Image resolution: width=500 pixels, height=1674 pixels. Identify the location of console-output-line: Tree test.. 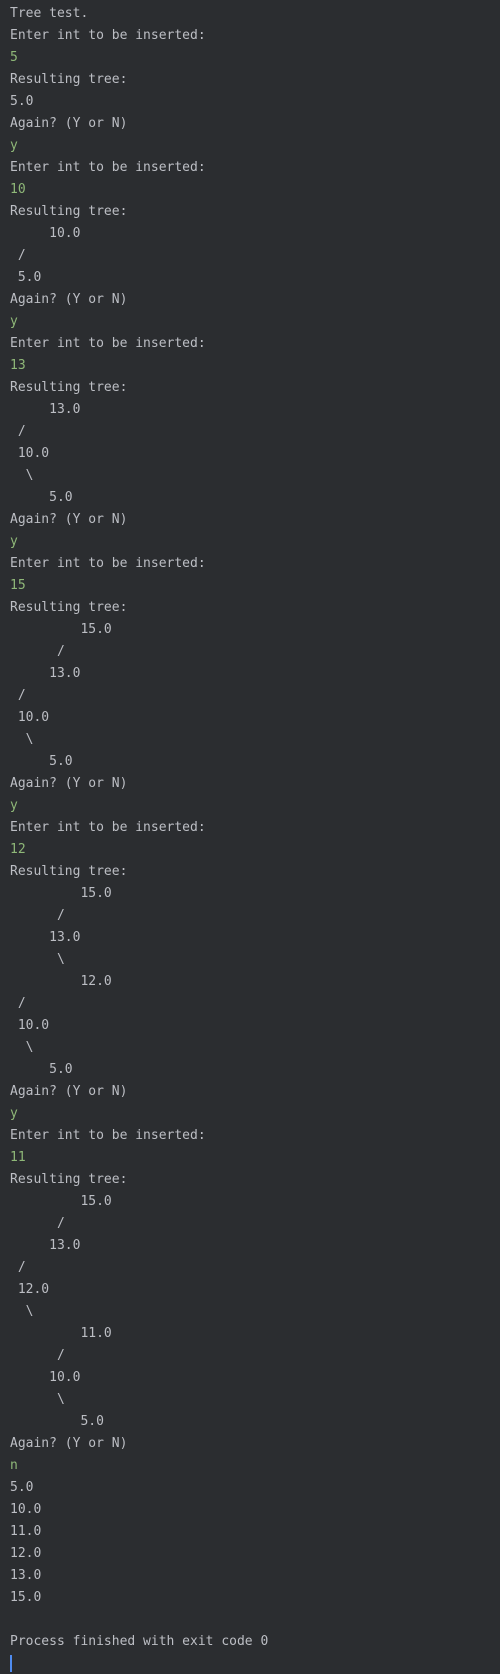
(49, 13).